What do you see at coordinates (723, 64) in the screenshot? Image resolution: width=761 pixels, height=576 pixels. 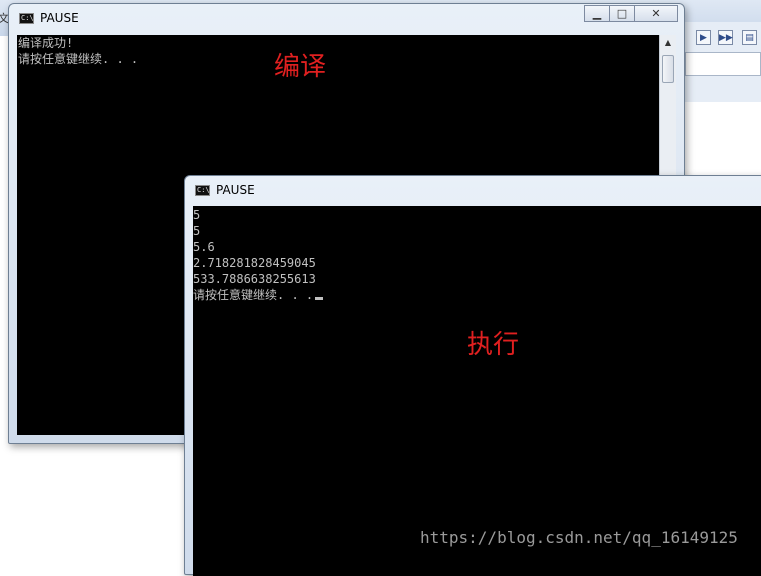 I see `background-input` at bounding box center [723, 64].